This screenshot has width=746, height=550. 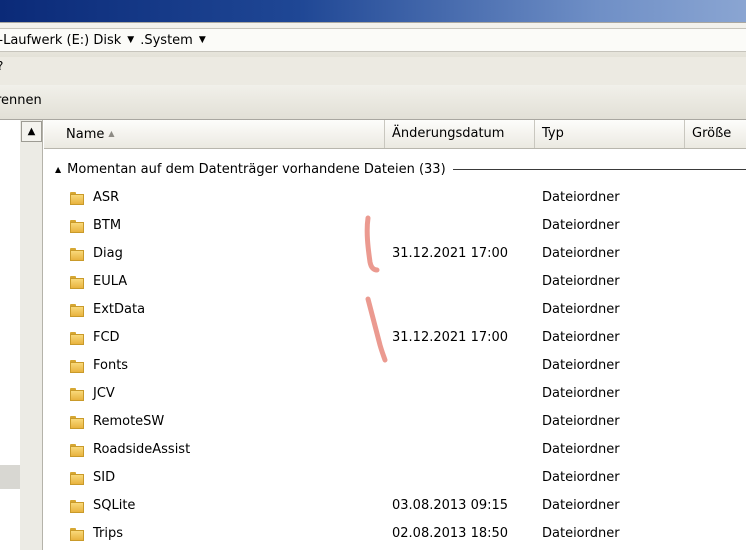 I want to click on file-row: JCV Dateiordner, so click(x=395, y=394).